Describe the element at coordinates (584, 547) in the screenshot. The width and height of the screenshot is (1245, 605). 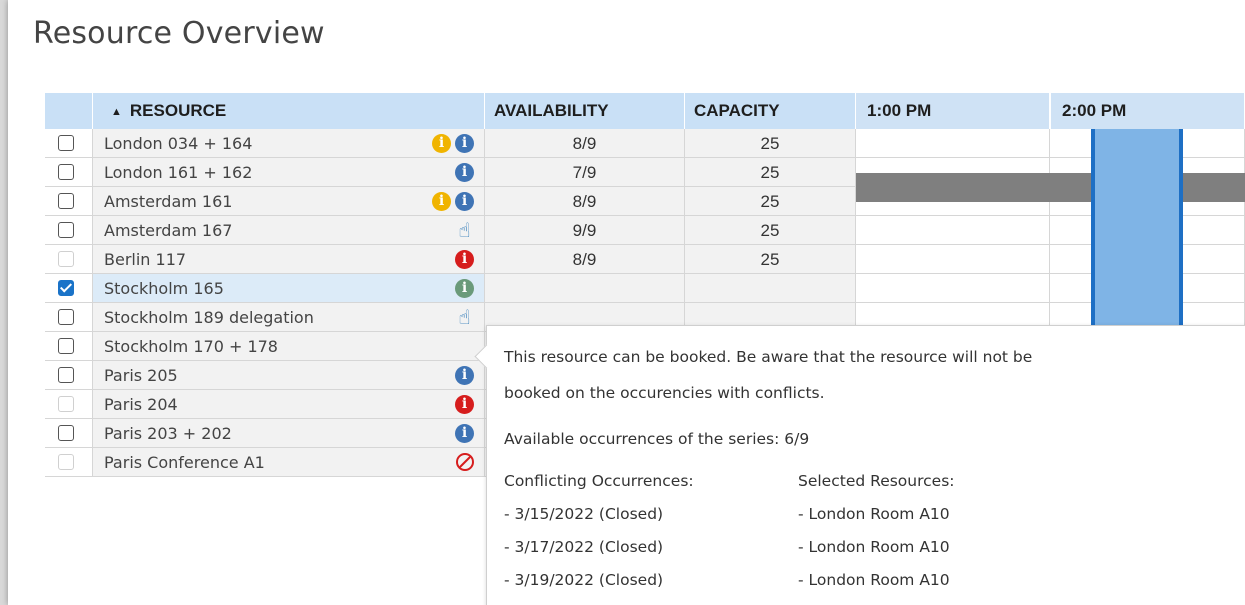
I see `tooltip-conflict-item: - 3/17/2022 (Closed)` at that location.